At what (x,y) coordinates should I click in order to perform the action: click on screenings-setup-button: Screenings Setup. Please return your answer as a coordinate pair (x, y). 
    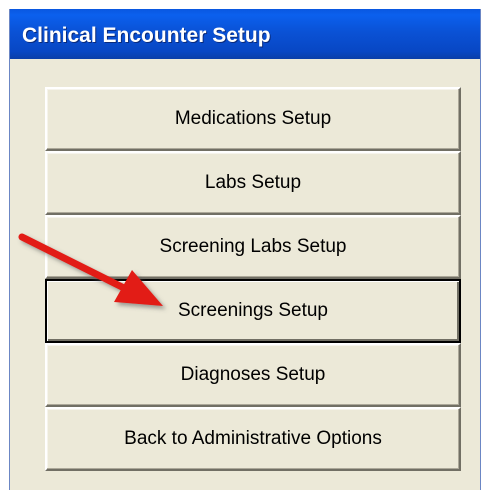
    Looking at the image, I should click on (253, 311).